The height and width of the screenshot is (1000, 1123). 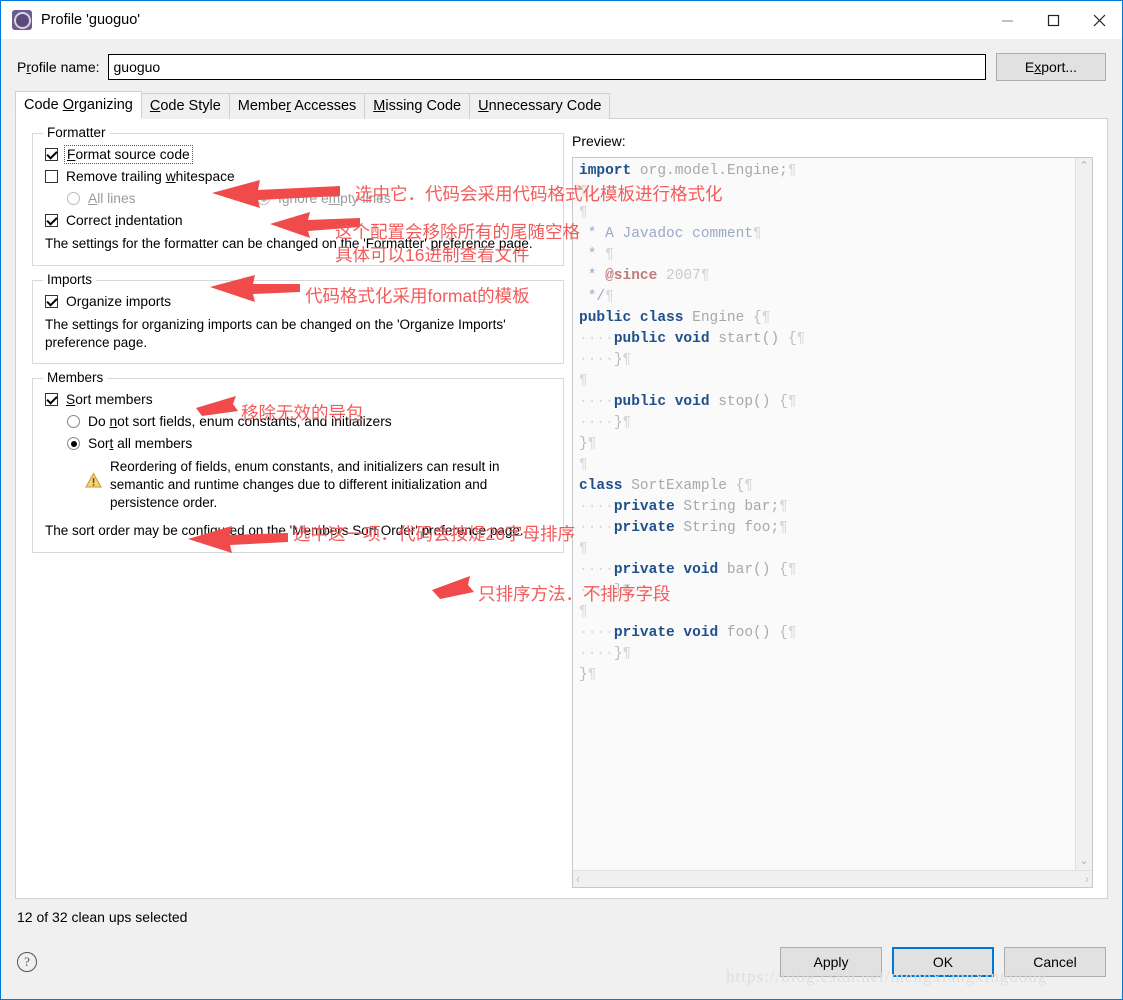 I want to click on tab-code-style: Code Style, so click(x=185, y=106).